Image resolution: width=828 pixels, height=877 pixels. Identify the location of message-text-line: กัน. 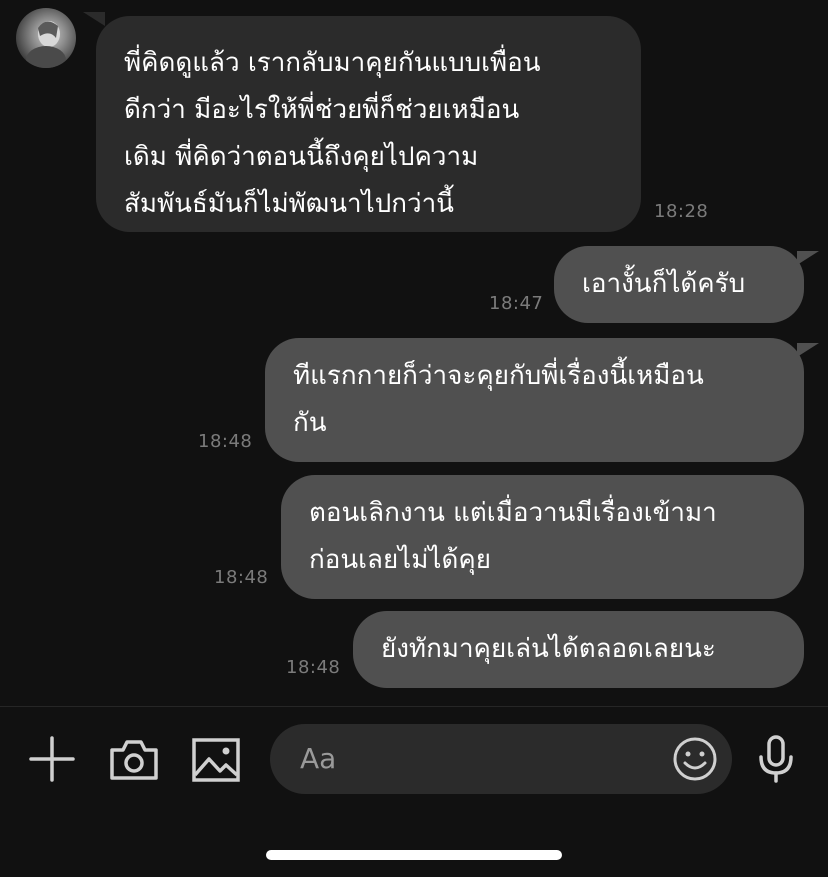
(310, 423).